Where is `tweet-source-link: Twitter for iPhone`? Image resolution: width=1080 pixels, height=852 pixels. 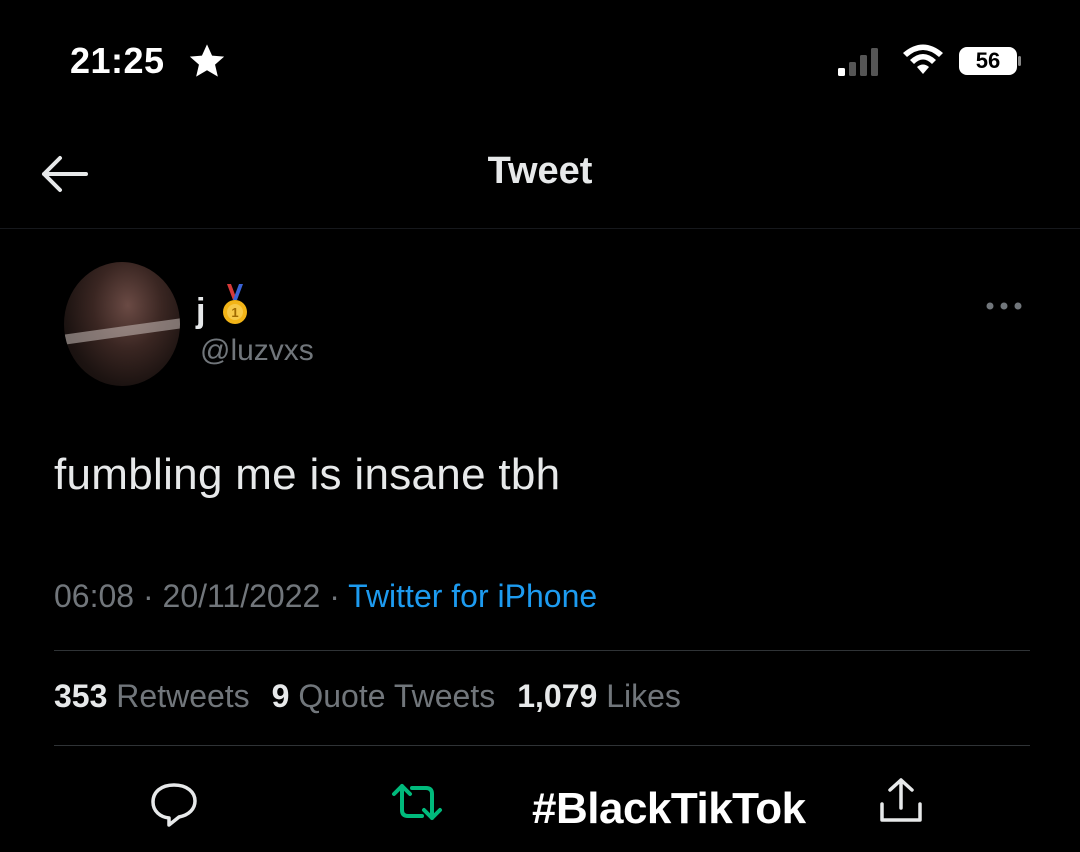 tweet-source-link: Twitter for iPhone is located at coordinates (472, 596).